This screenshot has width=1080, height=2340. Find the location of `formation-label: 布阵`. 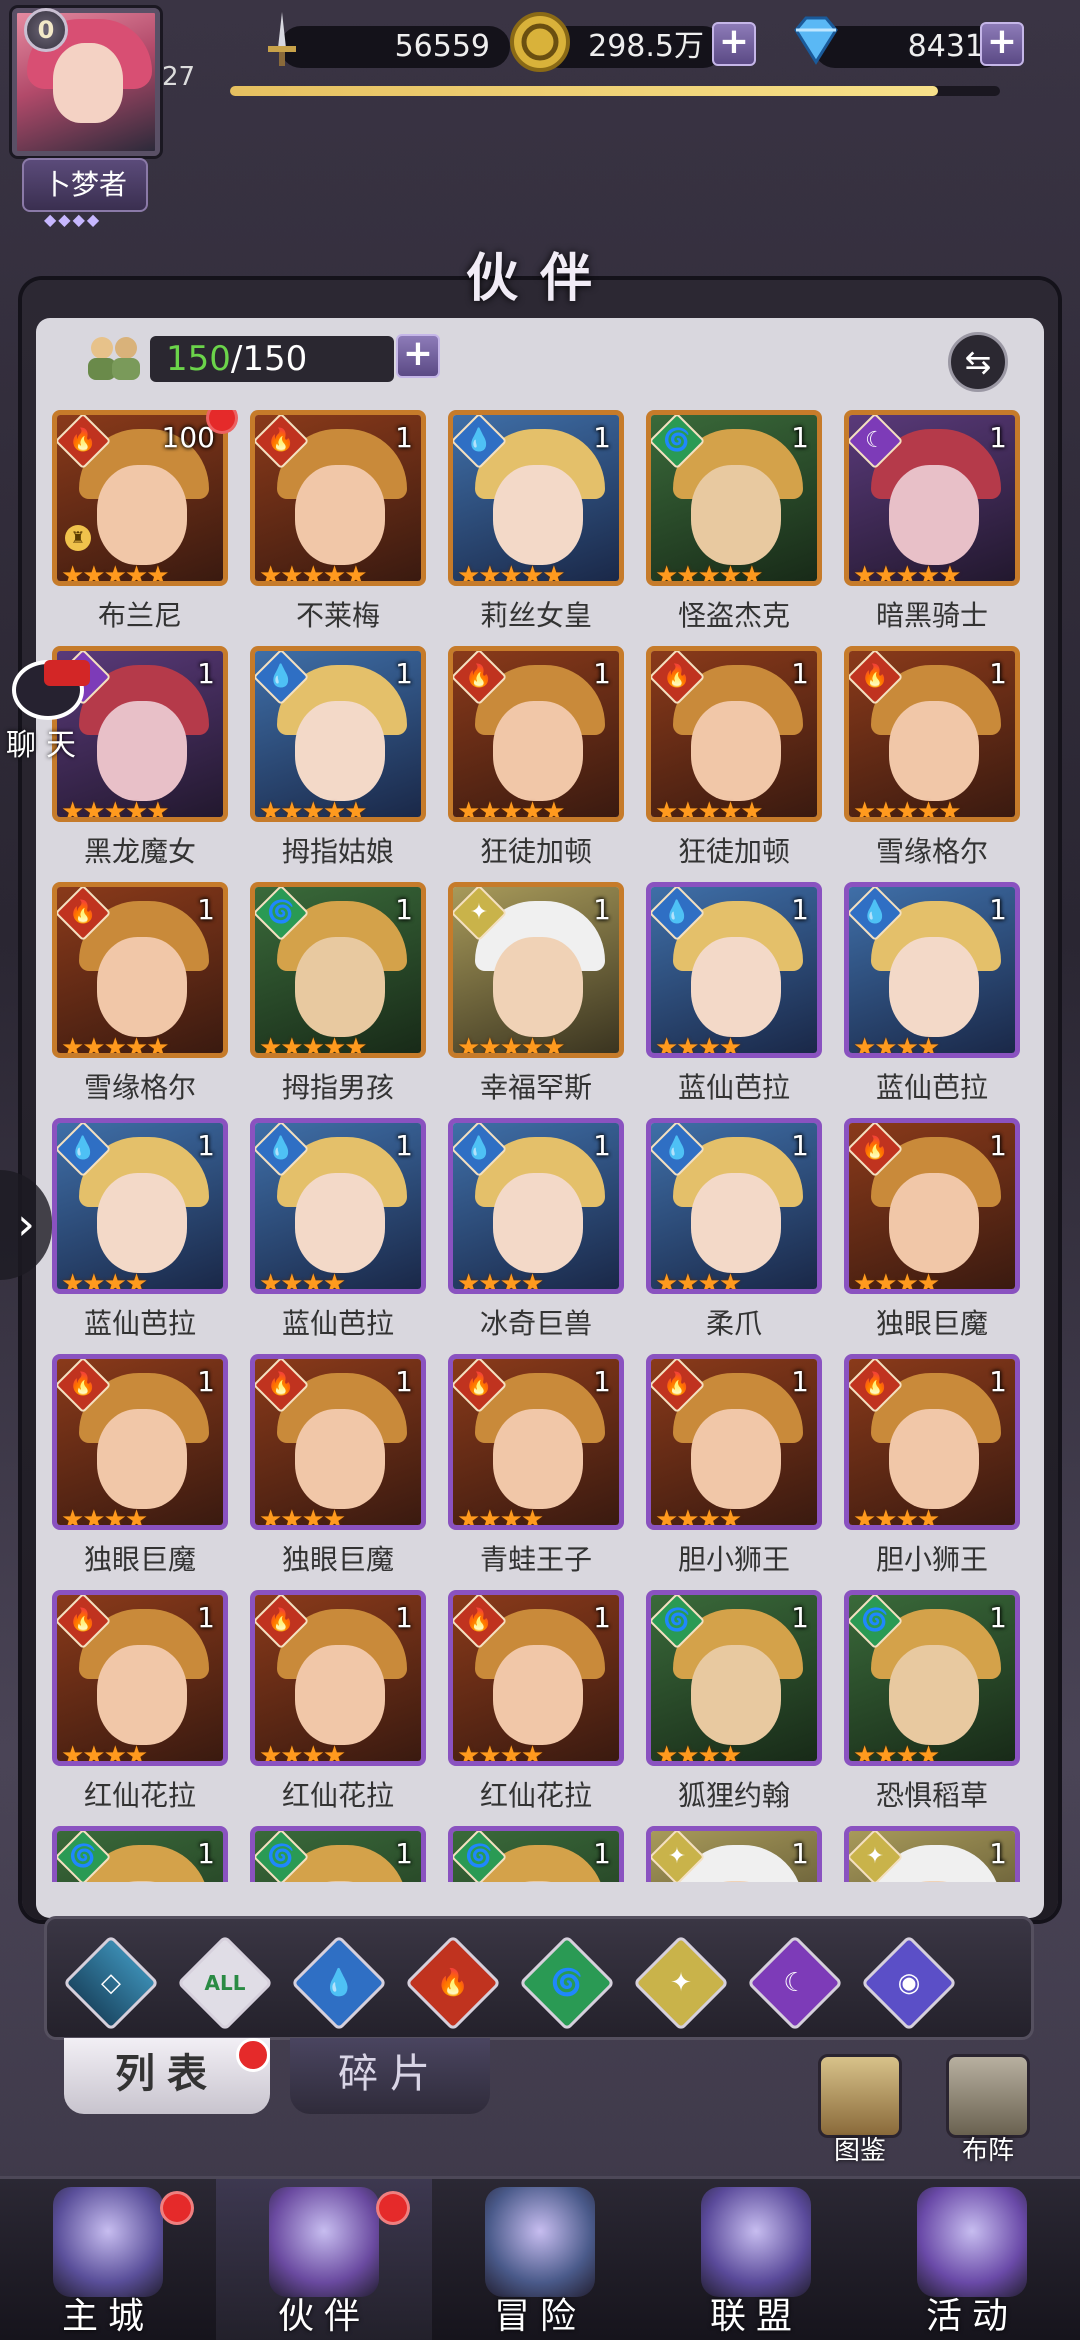

formation-label: 布阵 is located at coordinates (987, 2151).